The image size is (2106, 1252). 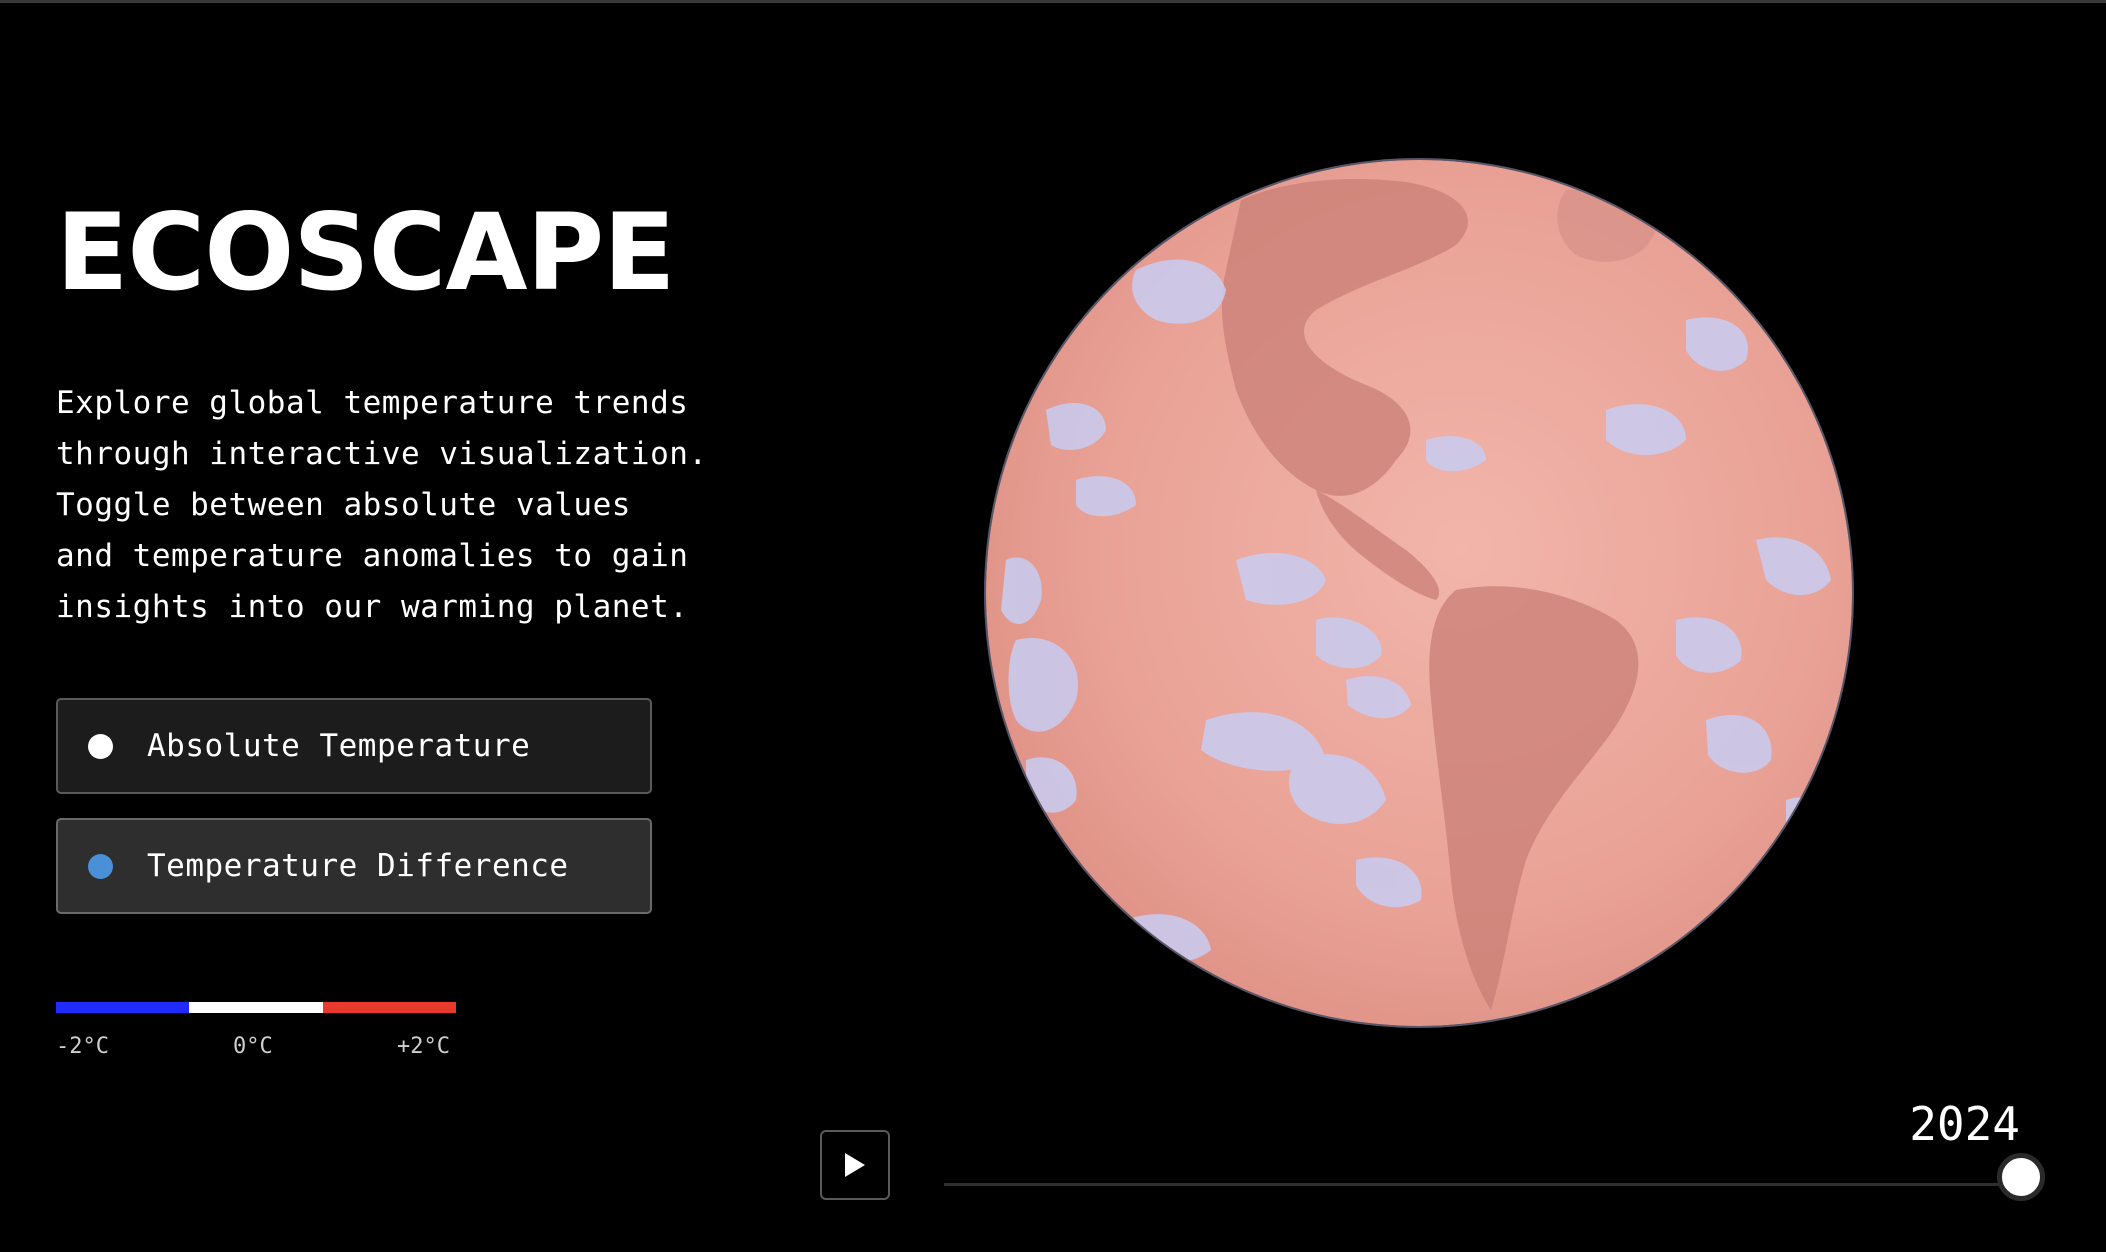 I want to click on absolute-temperature-toggle: Absolute Temperature, so click(x=354, y=746).